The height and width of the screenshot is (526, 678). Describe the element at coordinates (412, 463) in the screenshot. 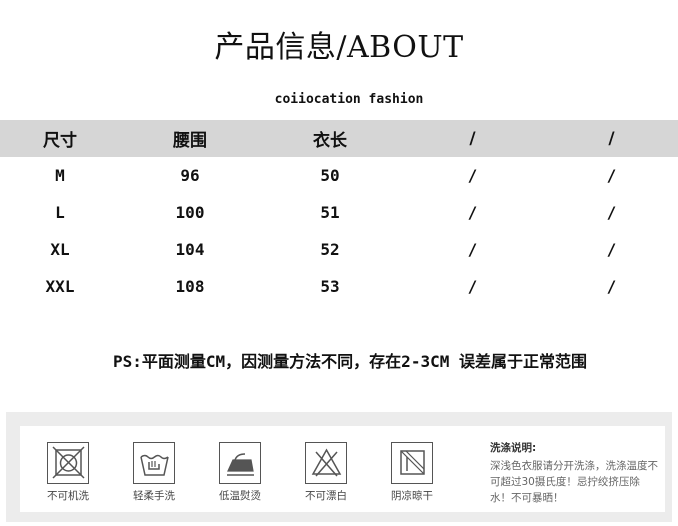

I see `shade-dry-icon` at that location.